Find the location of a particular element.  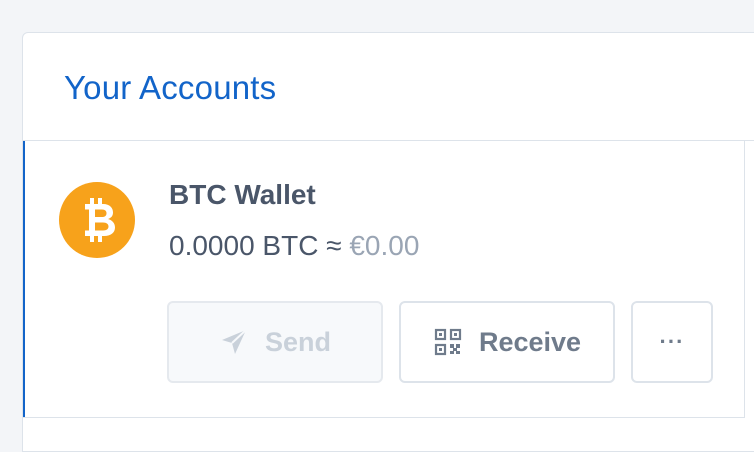

paper-plane-icon is located at coordinates (234, 342).